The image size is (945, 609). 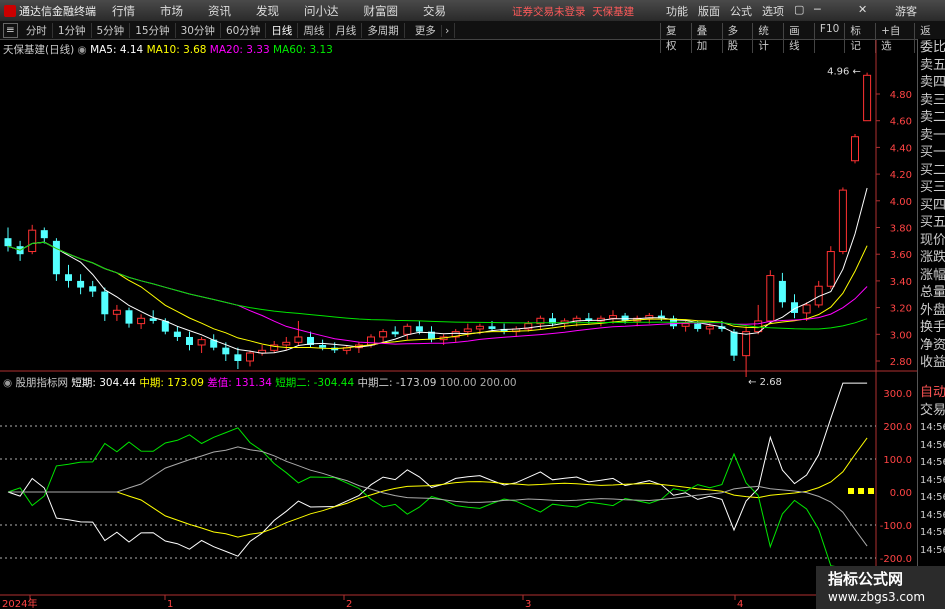 What do you see at coordinates (901, 309) in the screenshot?
I see `price-axis-label: 3.20` at bounding box center [901, 309].